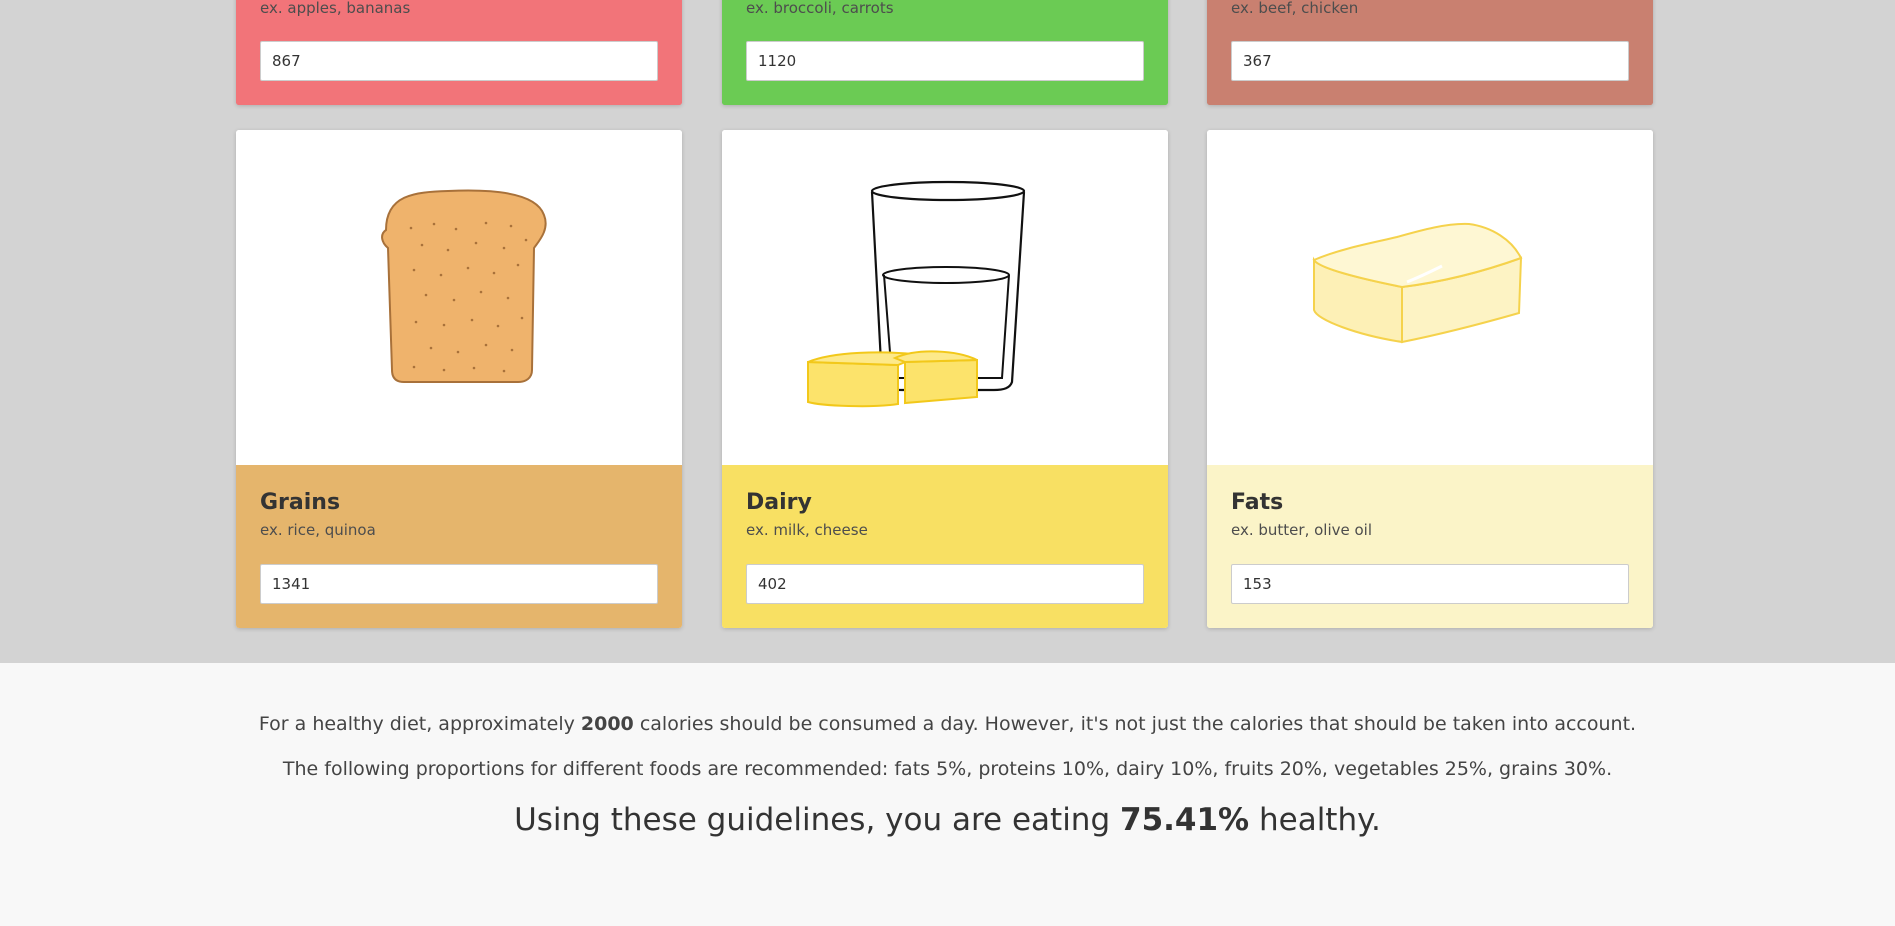 The image size is (1895, 926). I want to click on grains-panel: Grains ex. rice, quinoa, so click(459, 546).